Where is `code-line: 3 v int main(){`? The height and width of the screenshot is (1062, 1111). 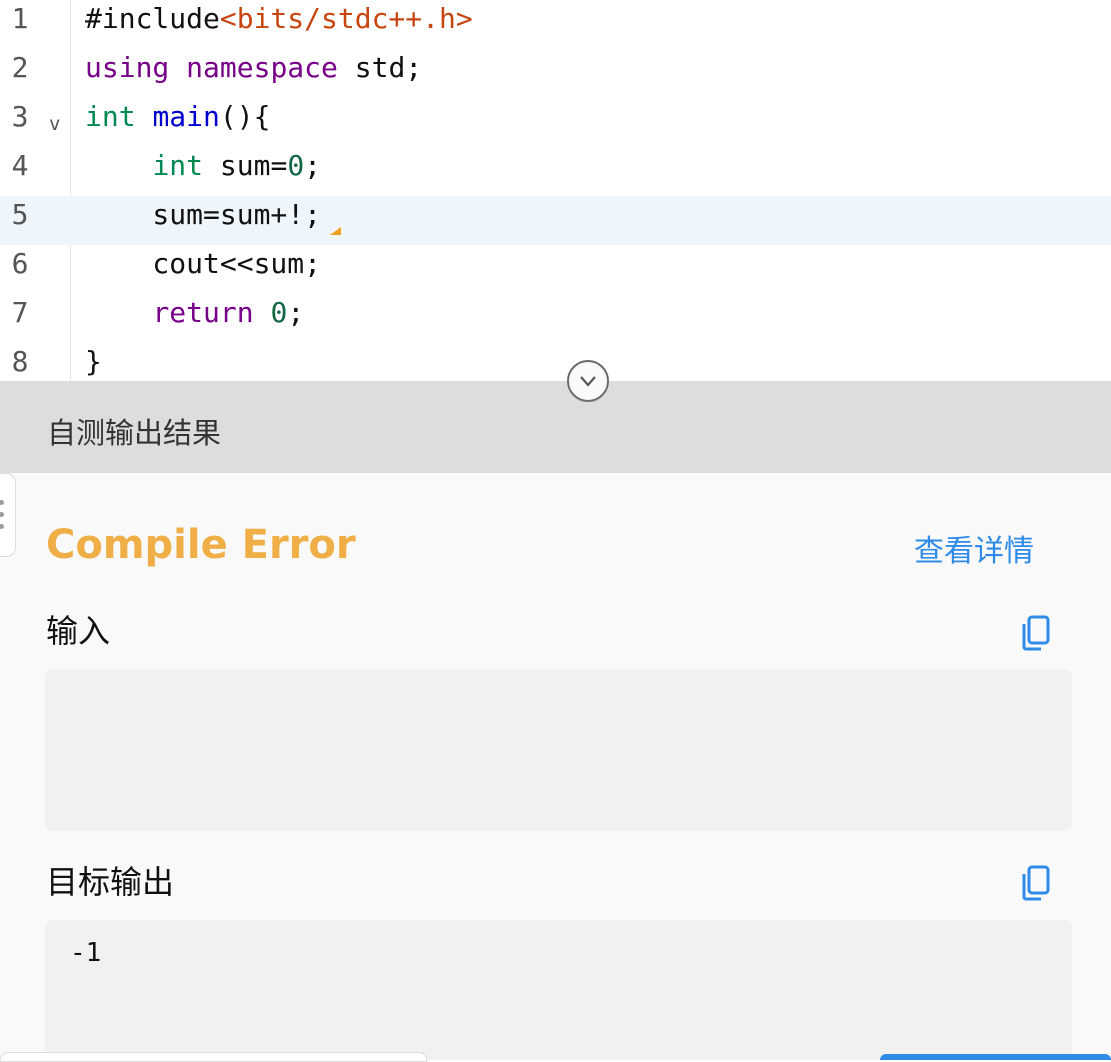
code-line: 3 v int main(){ is located at coordinates (555, 122).